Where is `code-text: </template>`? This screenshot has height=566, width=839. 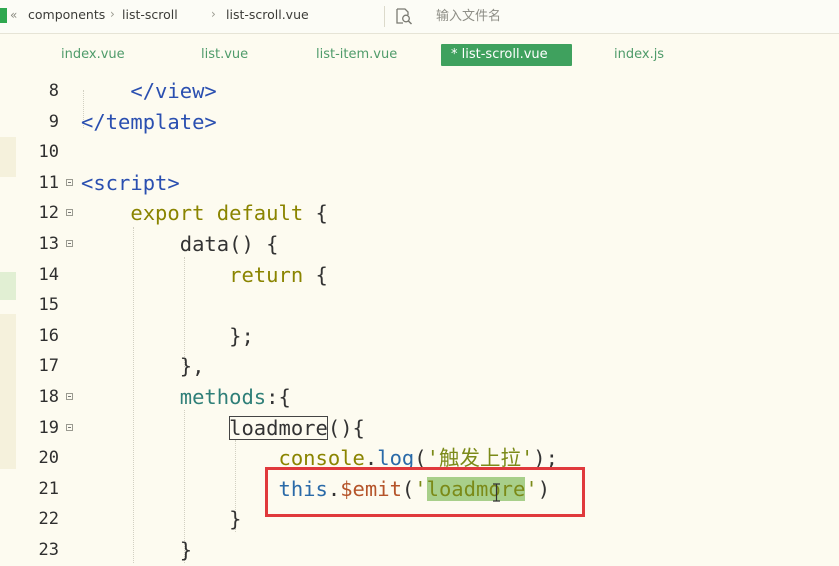
code-text: </template> is located at coordinates (149, 122).